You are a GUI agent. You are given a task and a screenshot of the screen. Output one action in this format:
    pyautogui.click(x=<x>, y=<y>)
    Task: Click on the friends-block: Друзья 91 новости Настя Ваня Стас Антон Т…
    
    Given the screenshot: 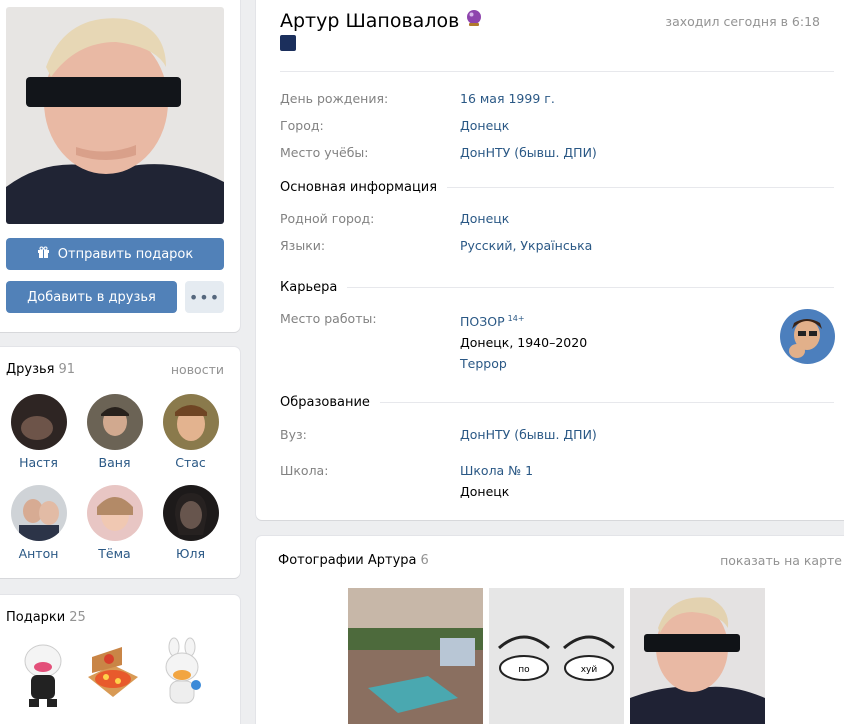 What is the action you would take?
    pyautogui.click(x=120, y=462)
    